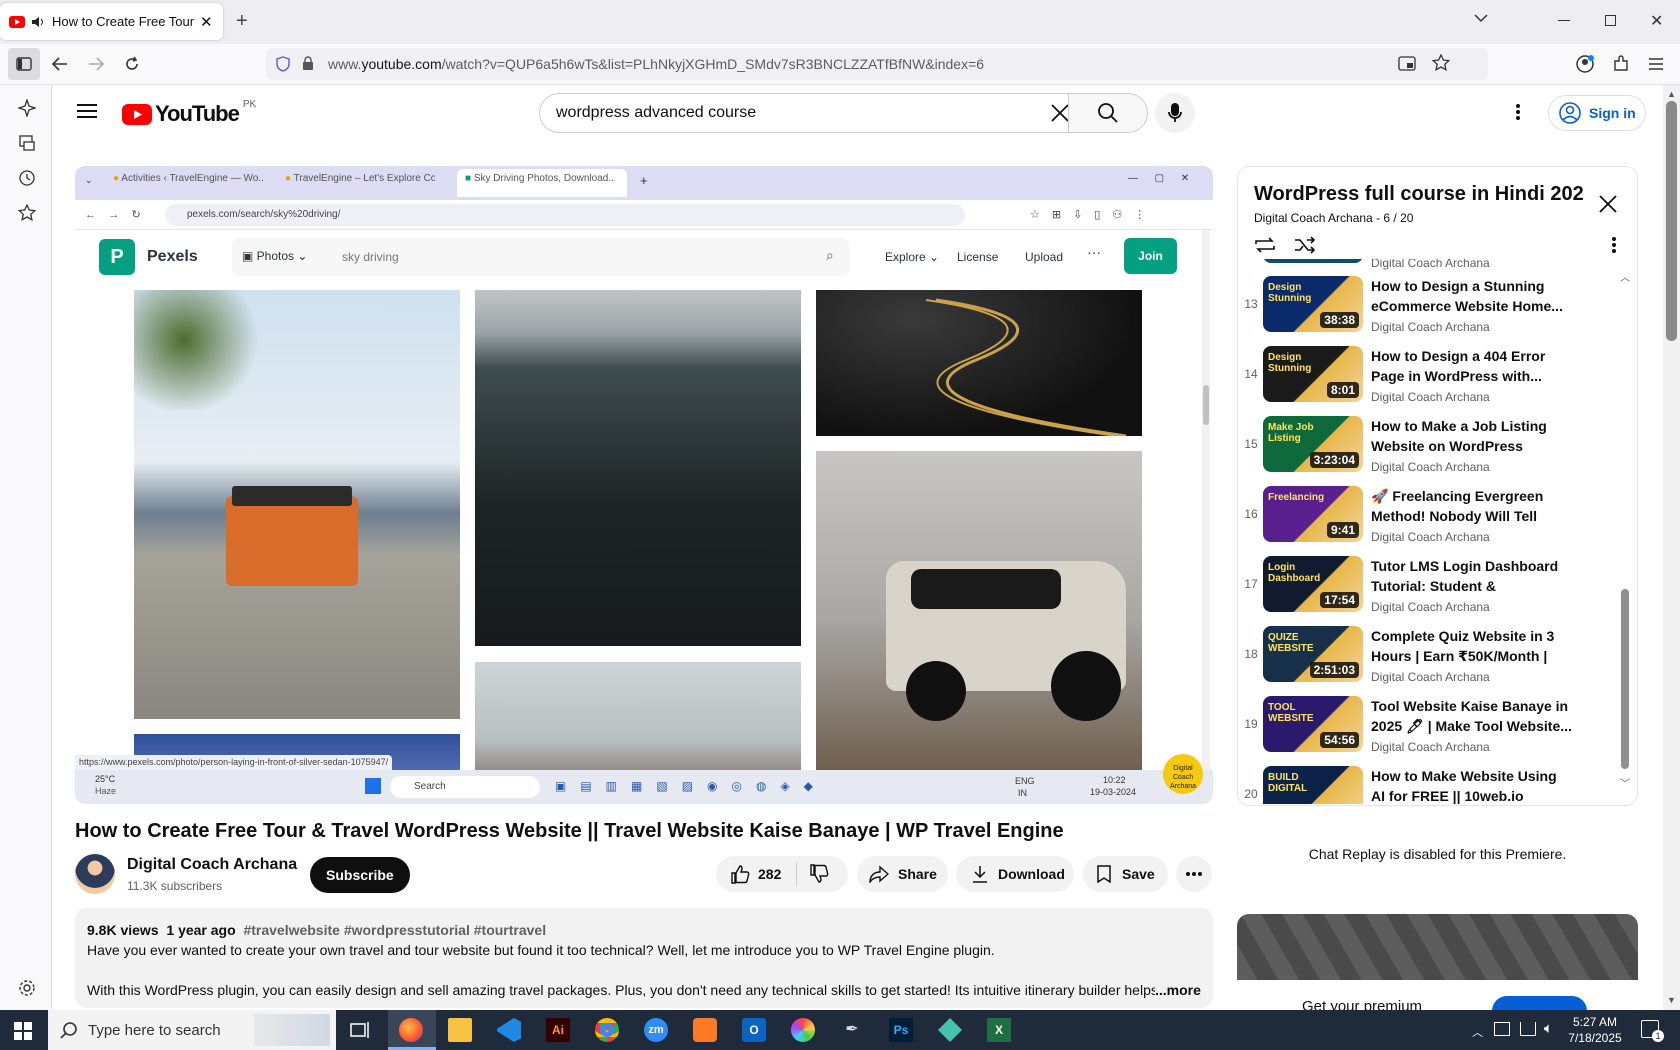 The image size is (1680, 1050). I want to click on page-scroll-thumb, so click(1671, 221).